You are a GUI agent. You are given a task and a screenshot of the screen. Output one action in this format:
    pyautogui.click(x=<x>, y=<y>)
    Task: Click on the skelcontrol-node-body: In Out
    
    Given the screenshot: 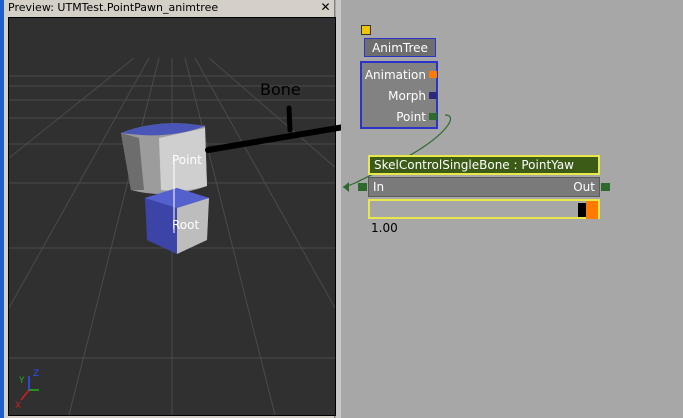 What is the action you would take?
    pyautogui.click(x=484, y=187)
    